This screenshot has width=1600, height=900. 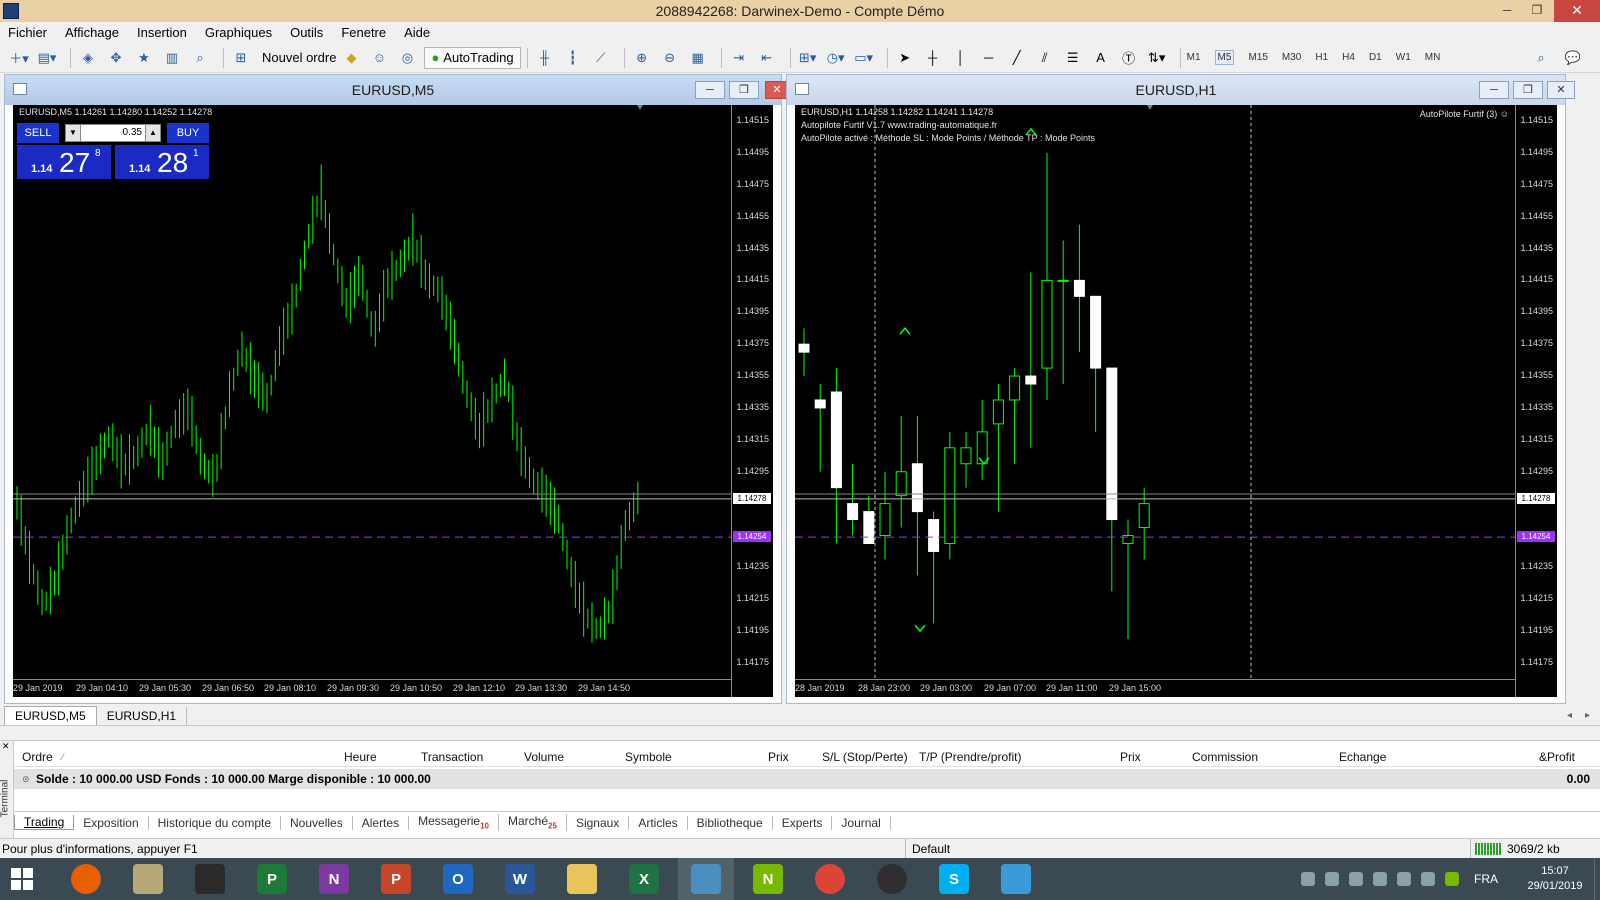 I want to click on arrows-icon: ⇅▾, so click(x=1157, y=58).